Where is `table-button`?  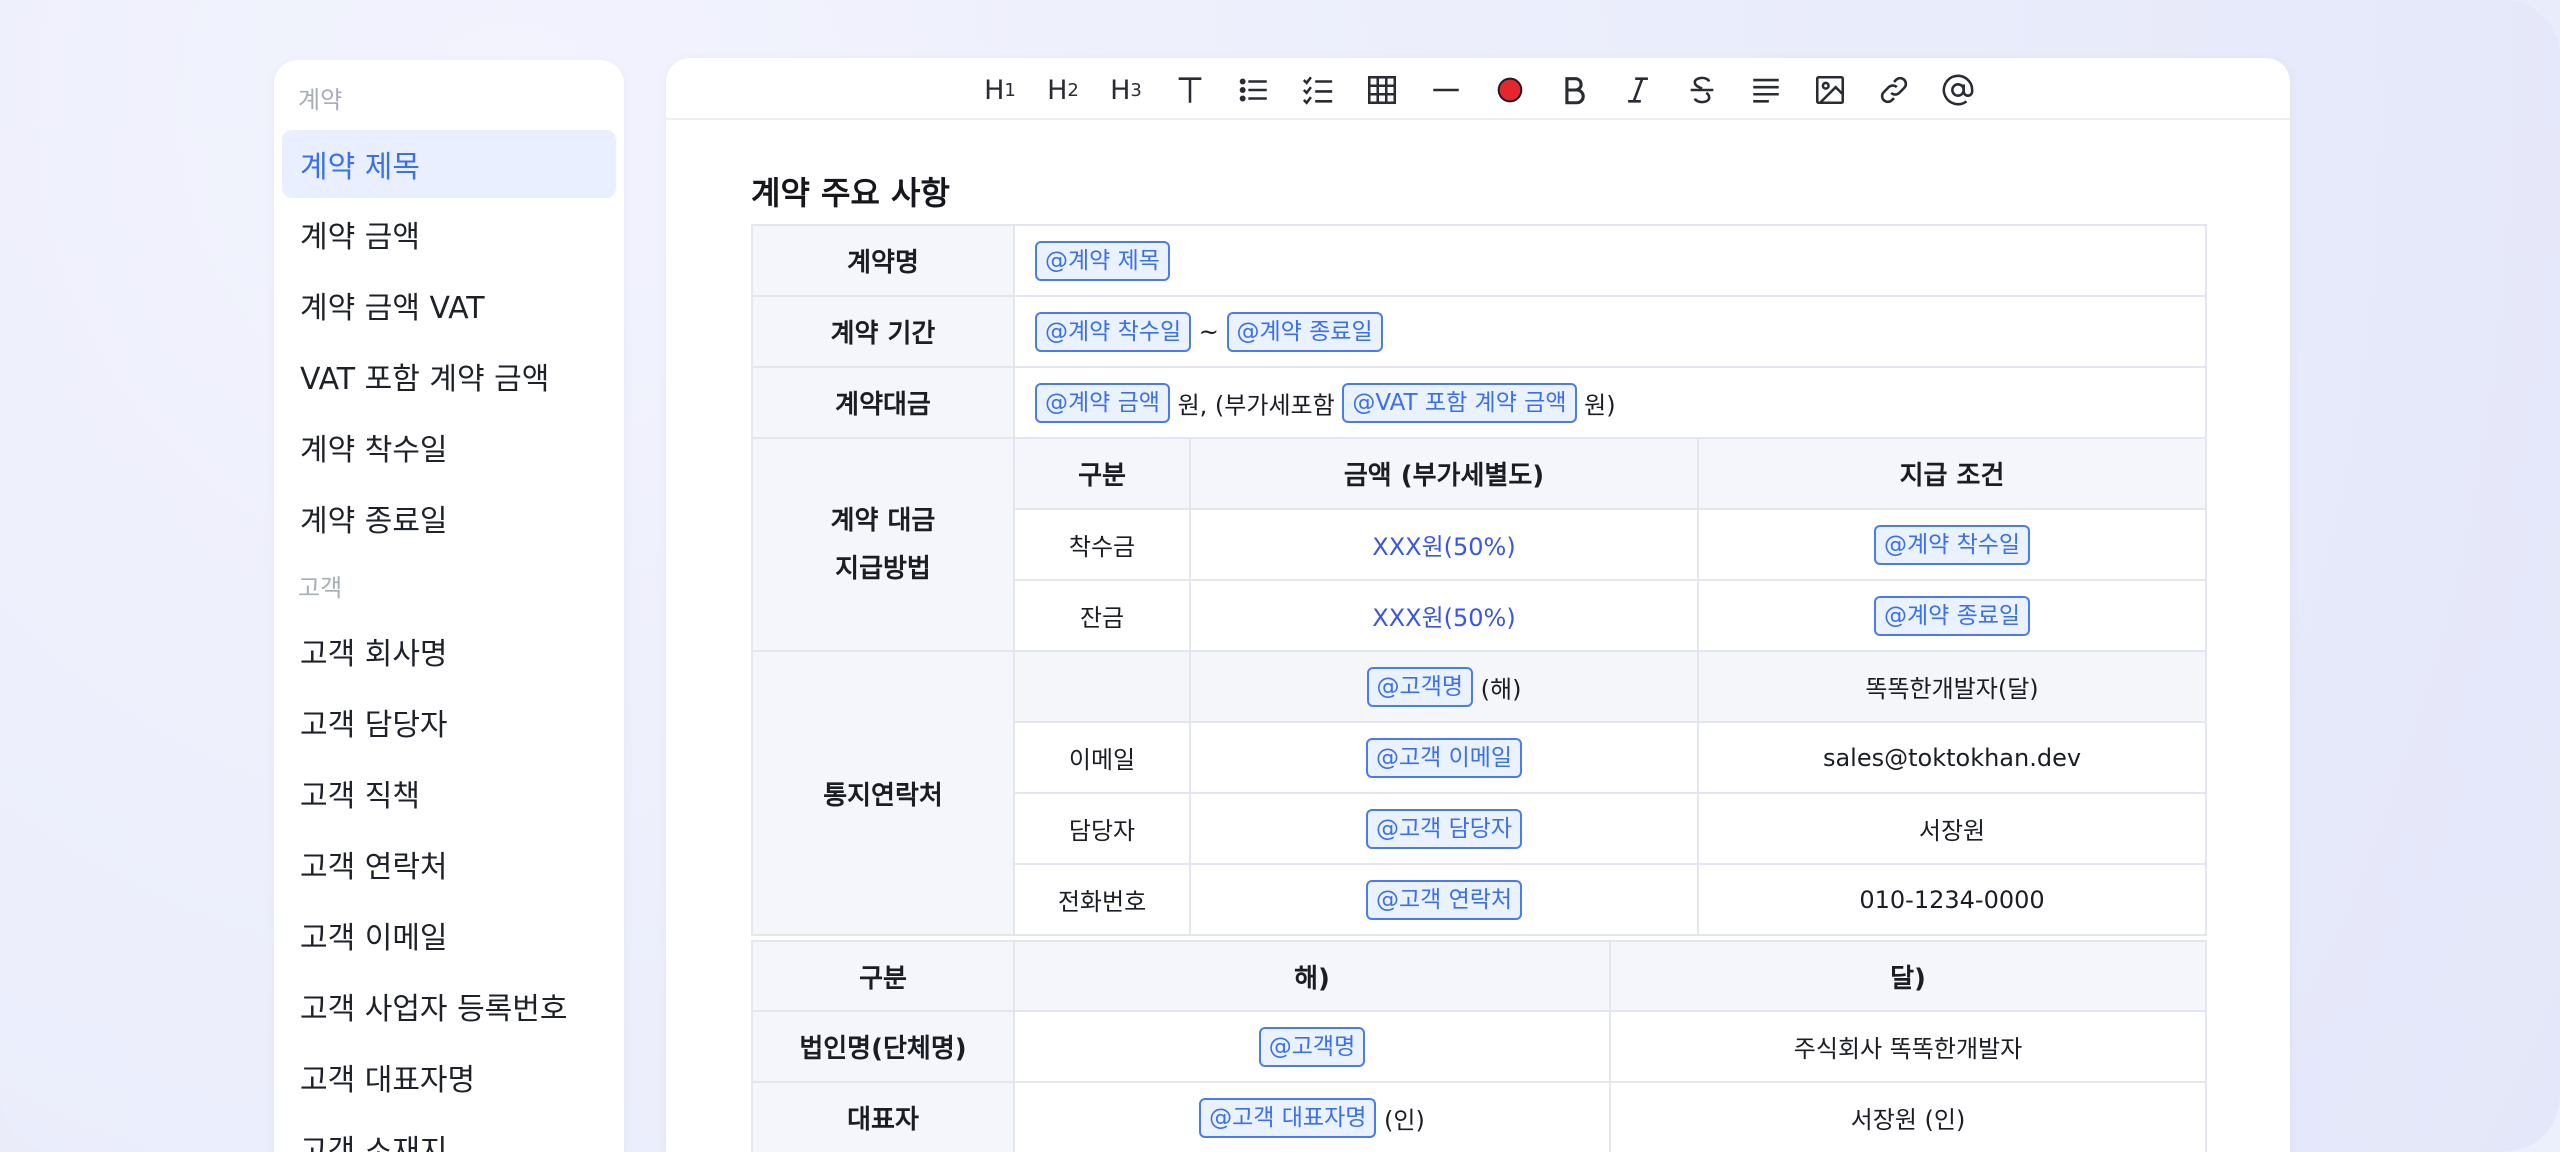
table-button is located at coordinates (1382, 90).